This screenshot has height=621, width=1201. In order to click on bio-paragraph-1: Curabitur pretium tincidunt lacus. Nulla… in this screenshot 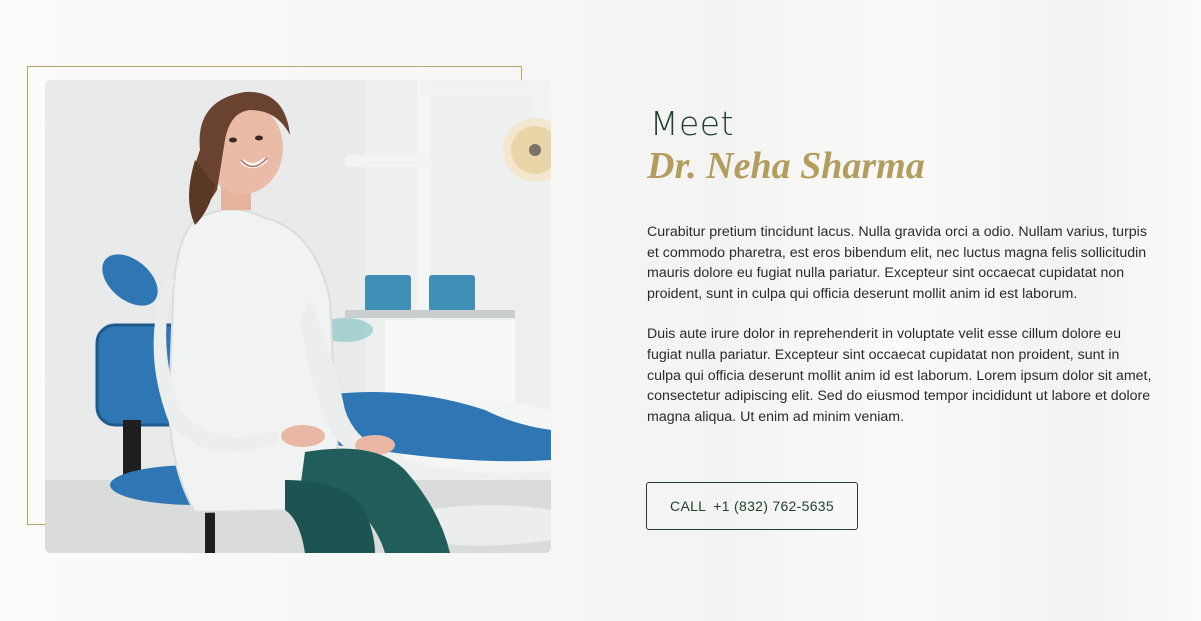, I will do `click(897, 263)`.